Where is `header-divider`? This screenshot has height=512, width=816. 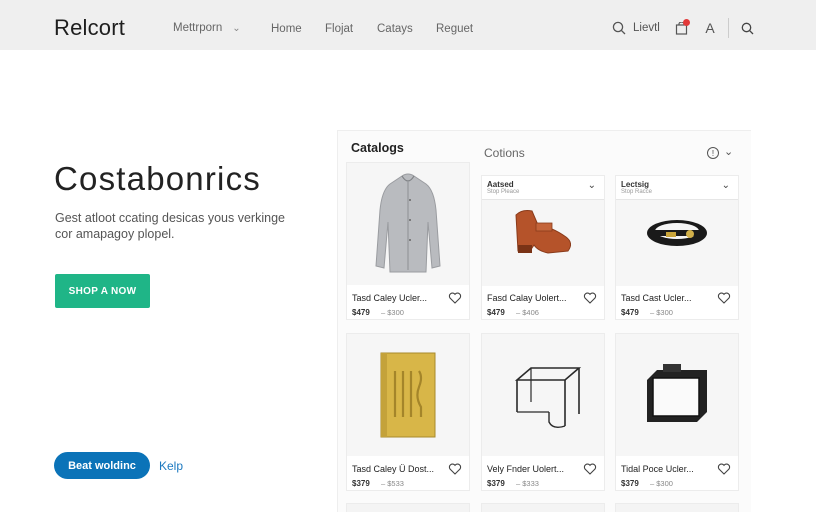
header-divider is located at coordinates (728, 28).